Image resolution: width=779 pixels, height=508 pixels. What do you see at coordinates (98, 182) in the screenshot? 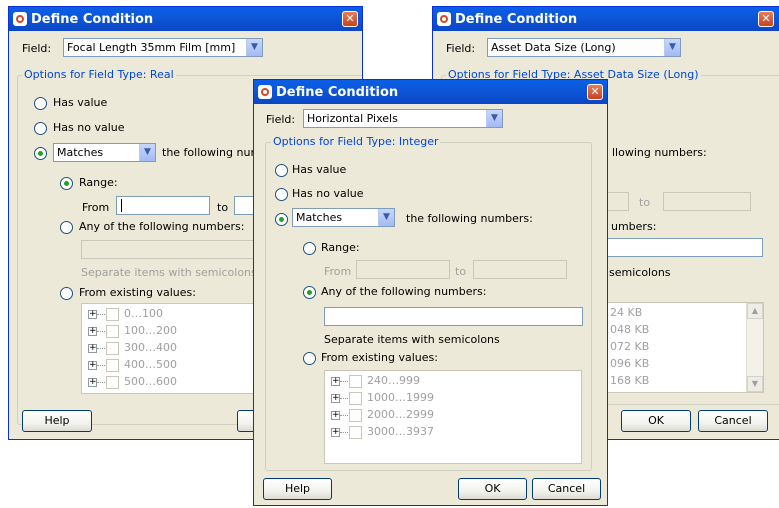
I see `range-label: Range:` at bounding box center [98, 182].